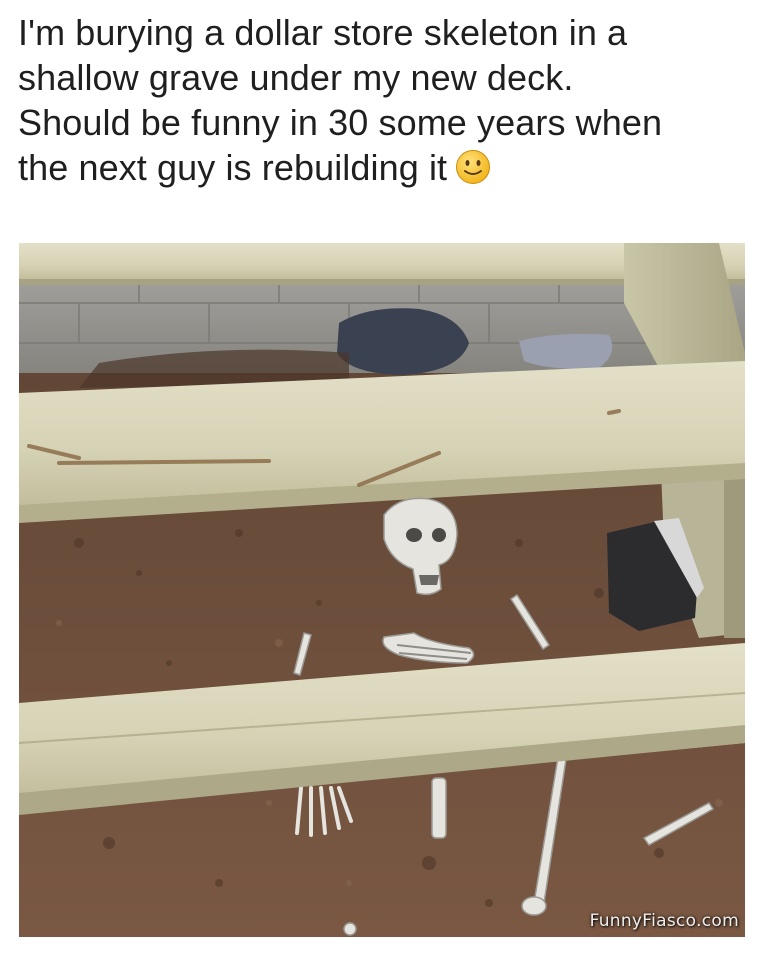  Describe the element at coordinates (233, 167) in the screenshot. I see `caption-line-4-text: the next guy is rebuilding it` at that location.